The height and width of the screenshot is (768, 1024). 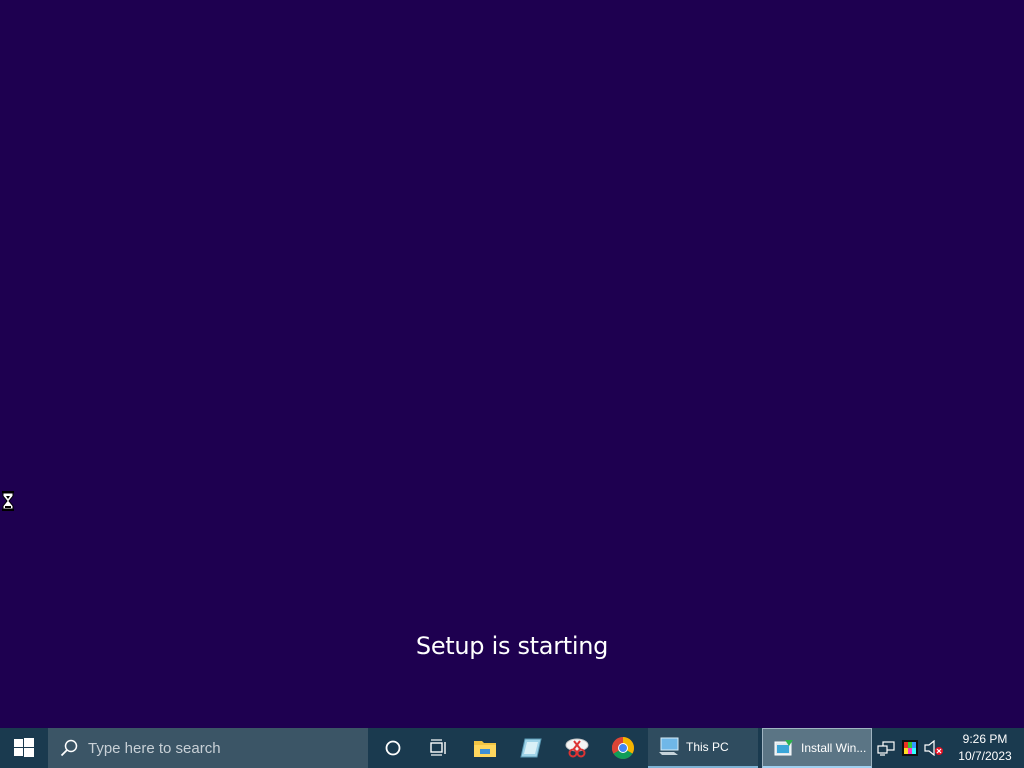 I want to click on windows-logo-icon, so click(x=24, y=747).